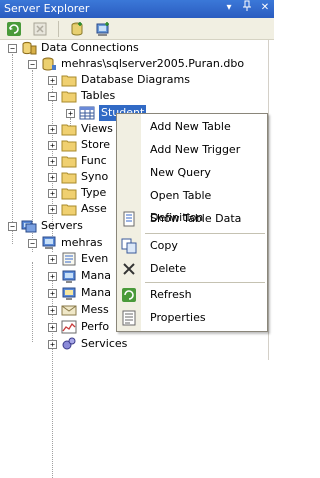  I want to click on tree-node-database-diagrams: + Database Diagrams, so click(119, 80).